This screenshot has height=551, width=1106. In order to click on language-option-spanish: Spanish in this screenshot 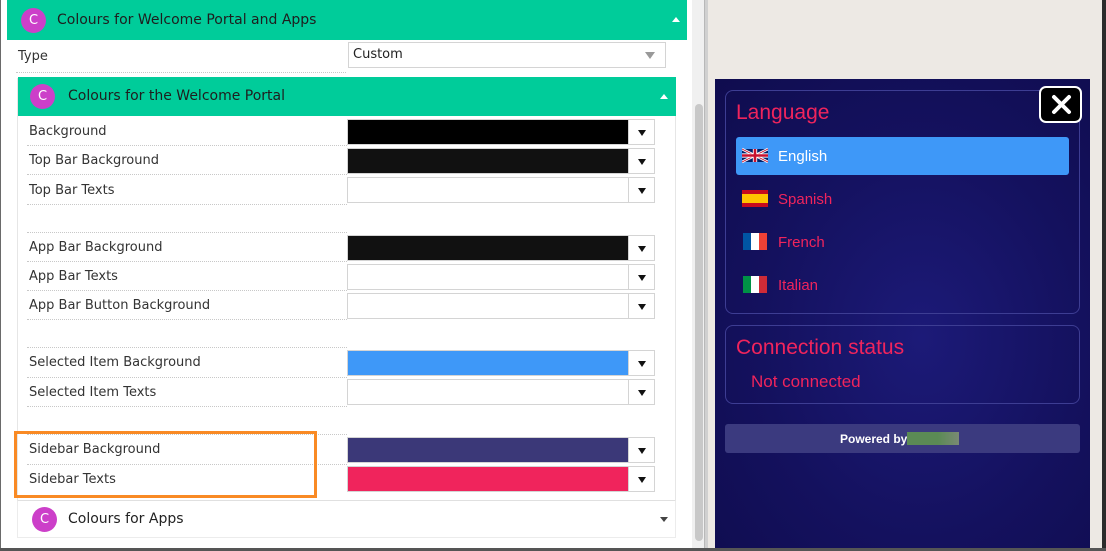, I will do `click(902, 199)`.